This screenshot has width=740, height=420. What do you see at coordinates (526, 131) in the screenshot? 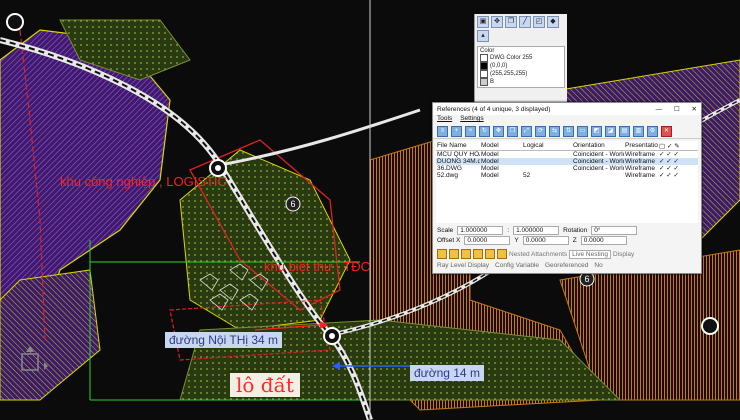
I see `scale-icon: ⤢` at bounding box center [526, 131].